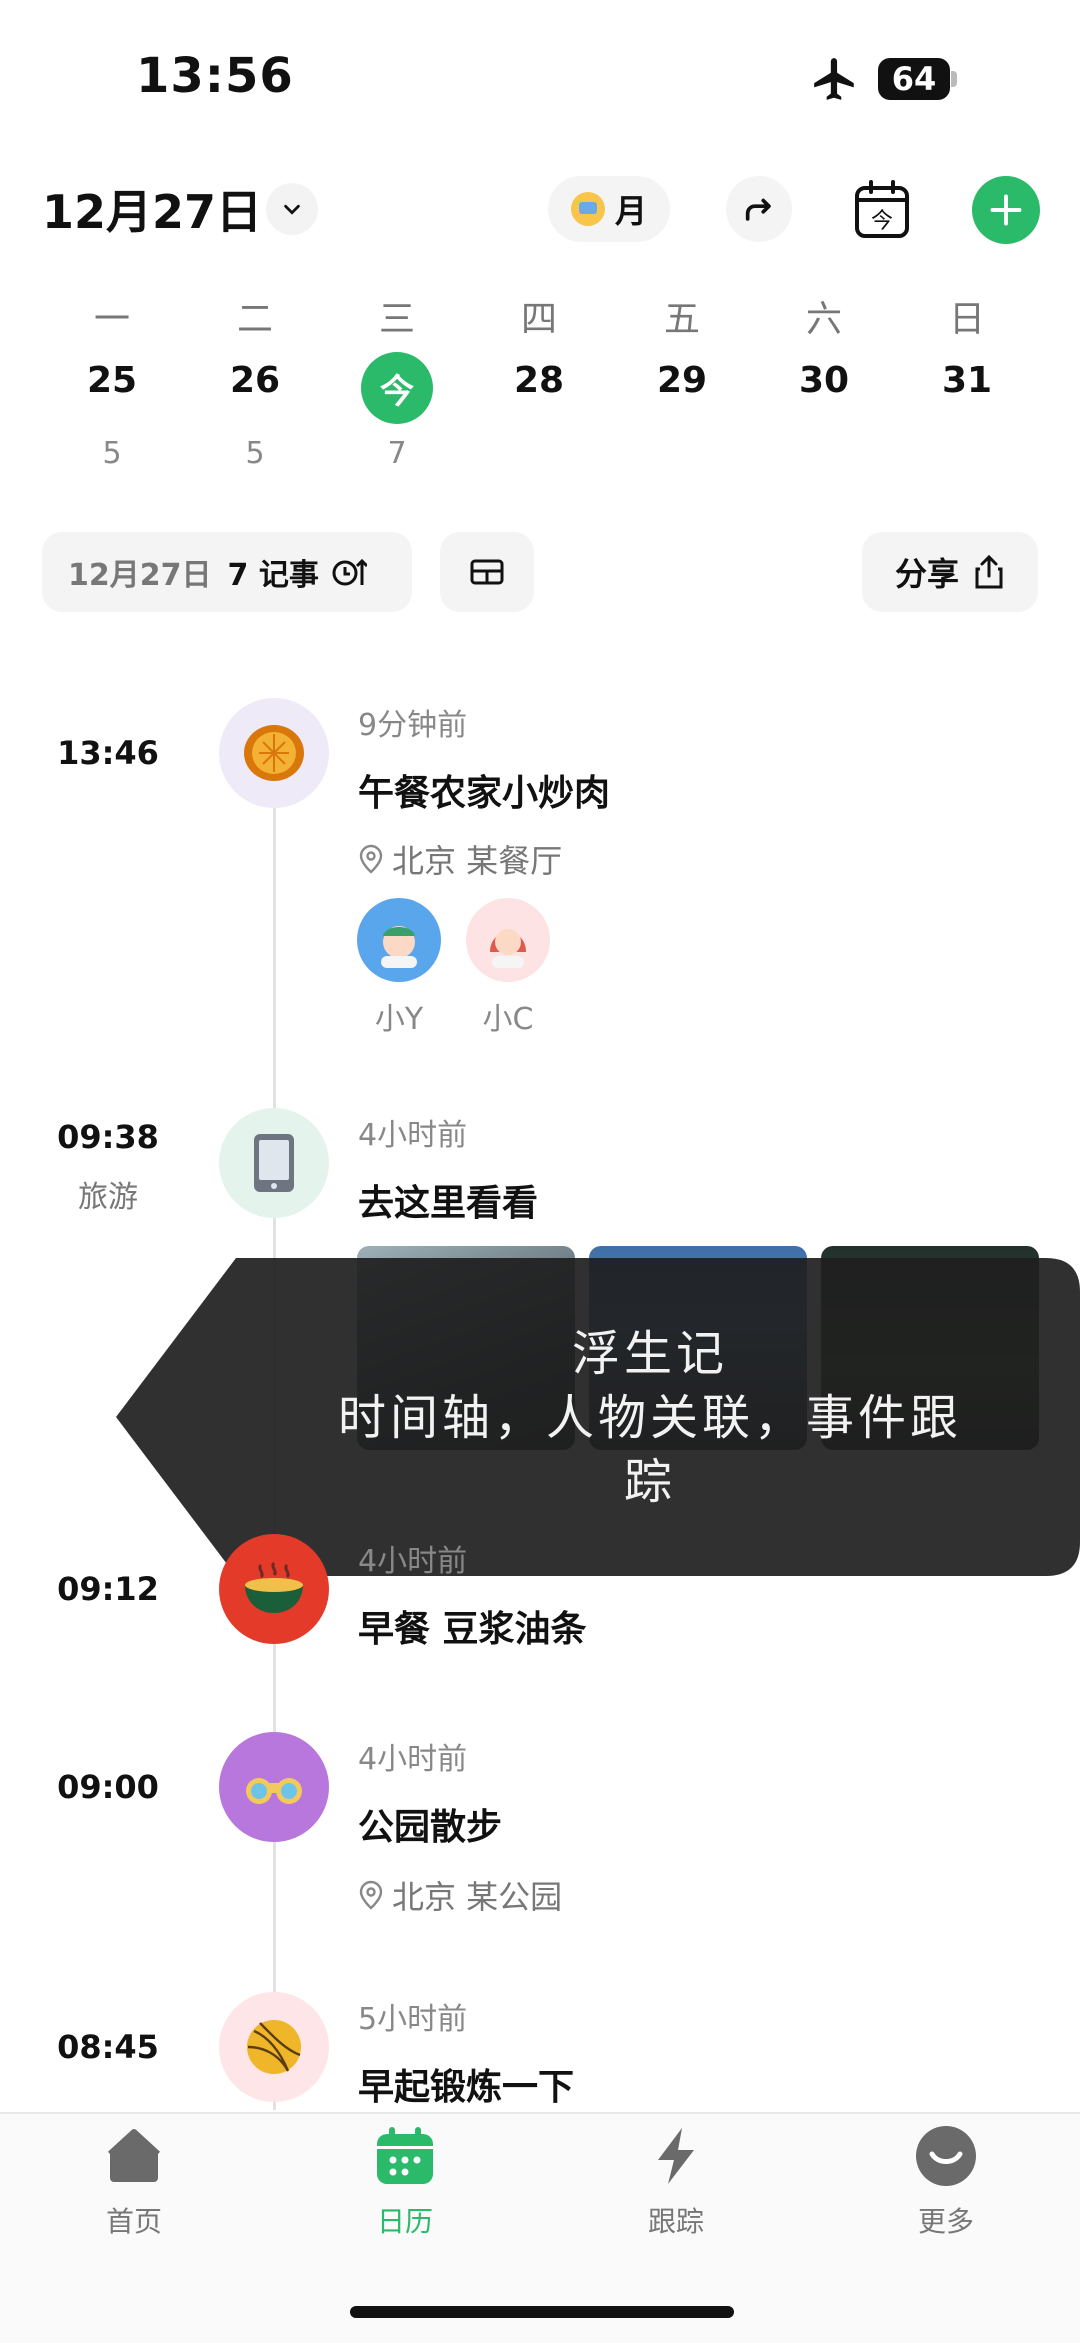  What do you see at coordinates (477, 861) in the screenshot?
I see `event-location-text: 北京 某餐厅` at bounding box center [477, 861].